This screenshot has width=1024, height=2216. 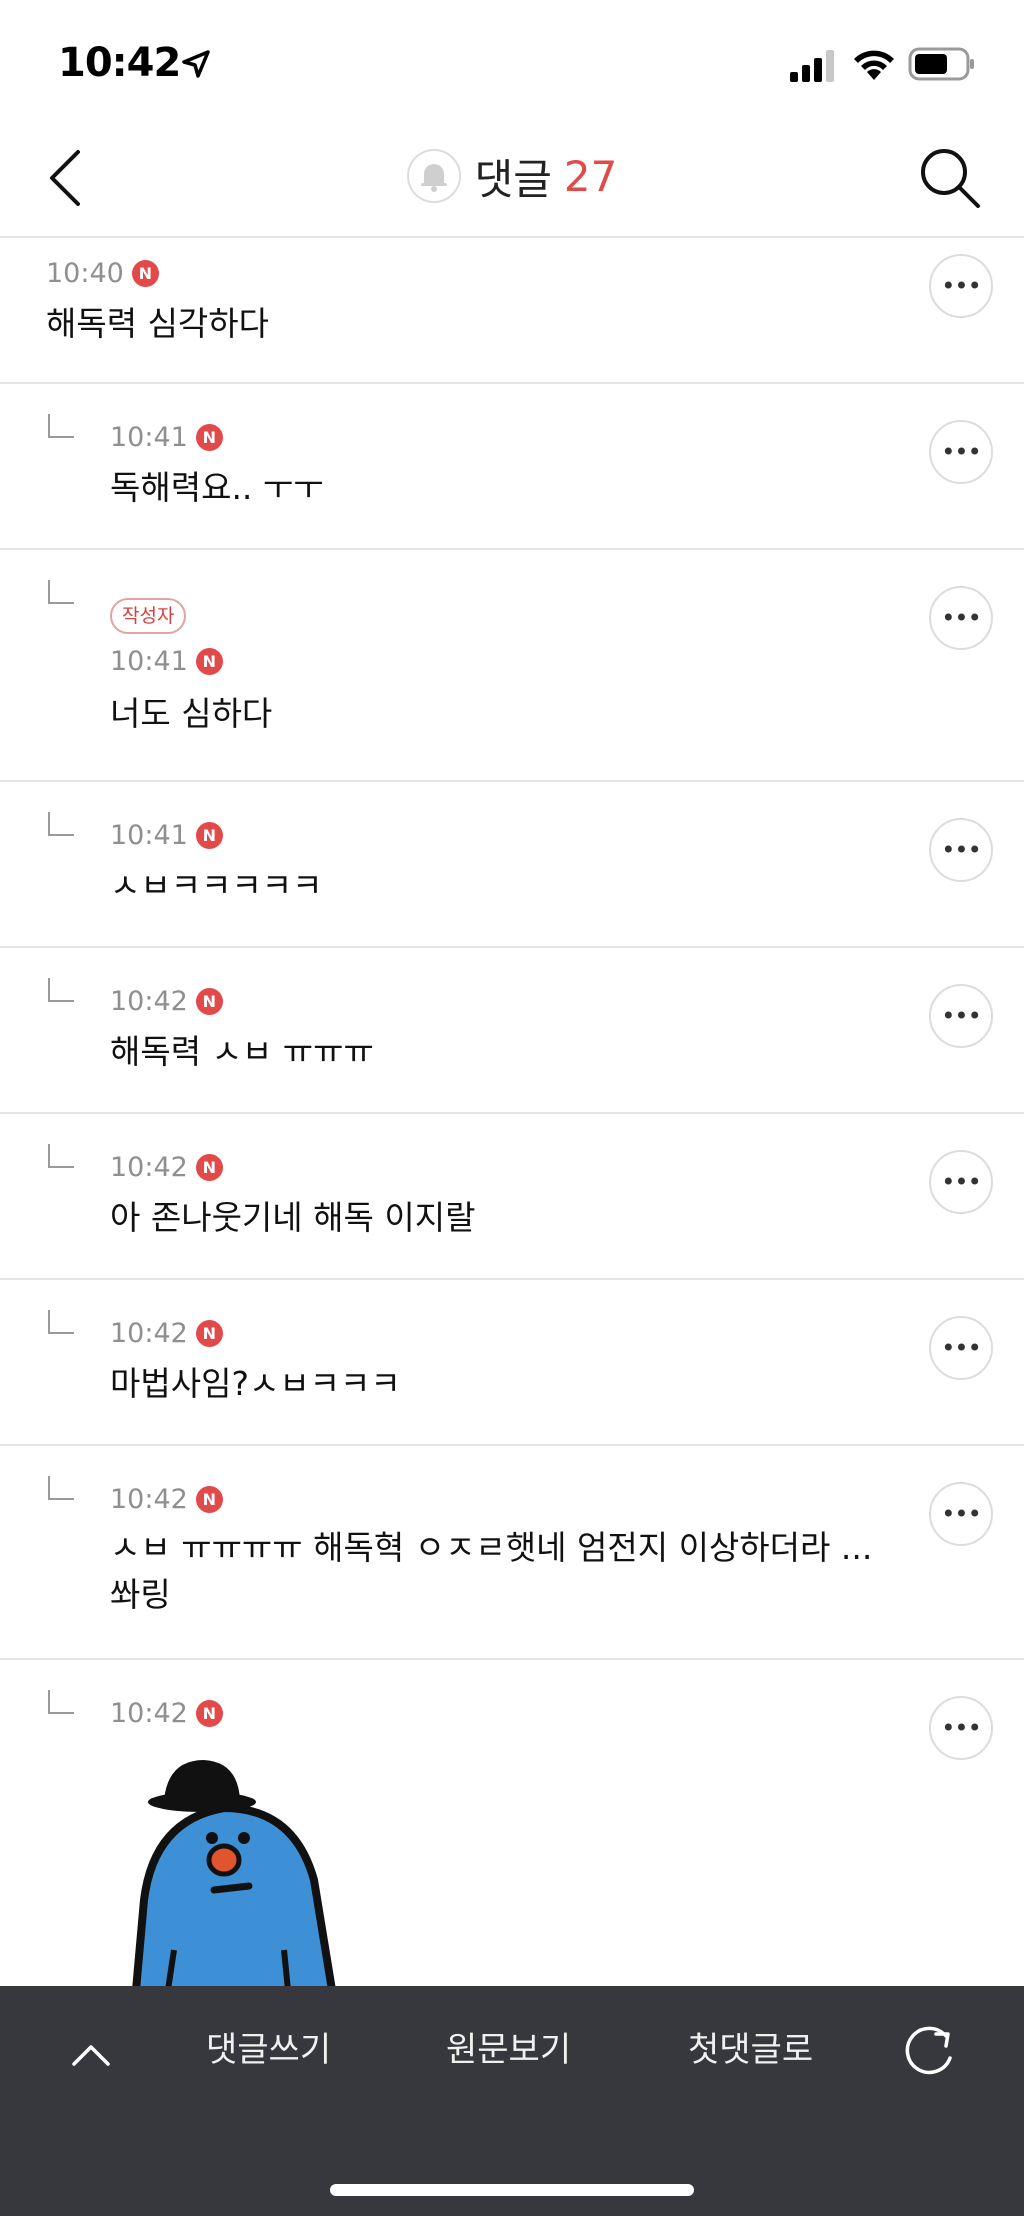 What do you see at coordinates (812, 66) in the screenshot?
I see `cellular-signal-icon` at bounding box center [812, 66].